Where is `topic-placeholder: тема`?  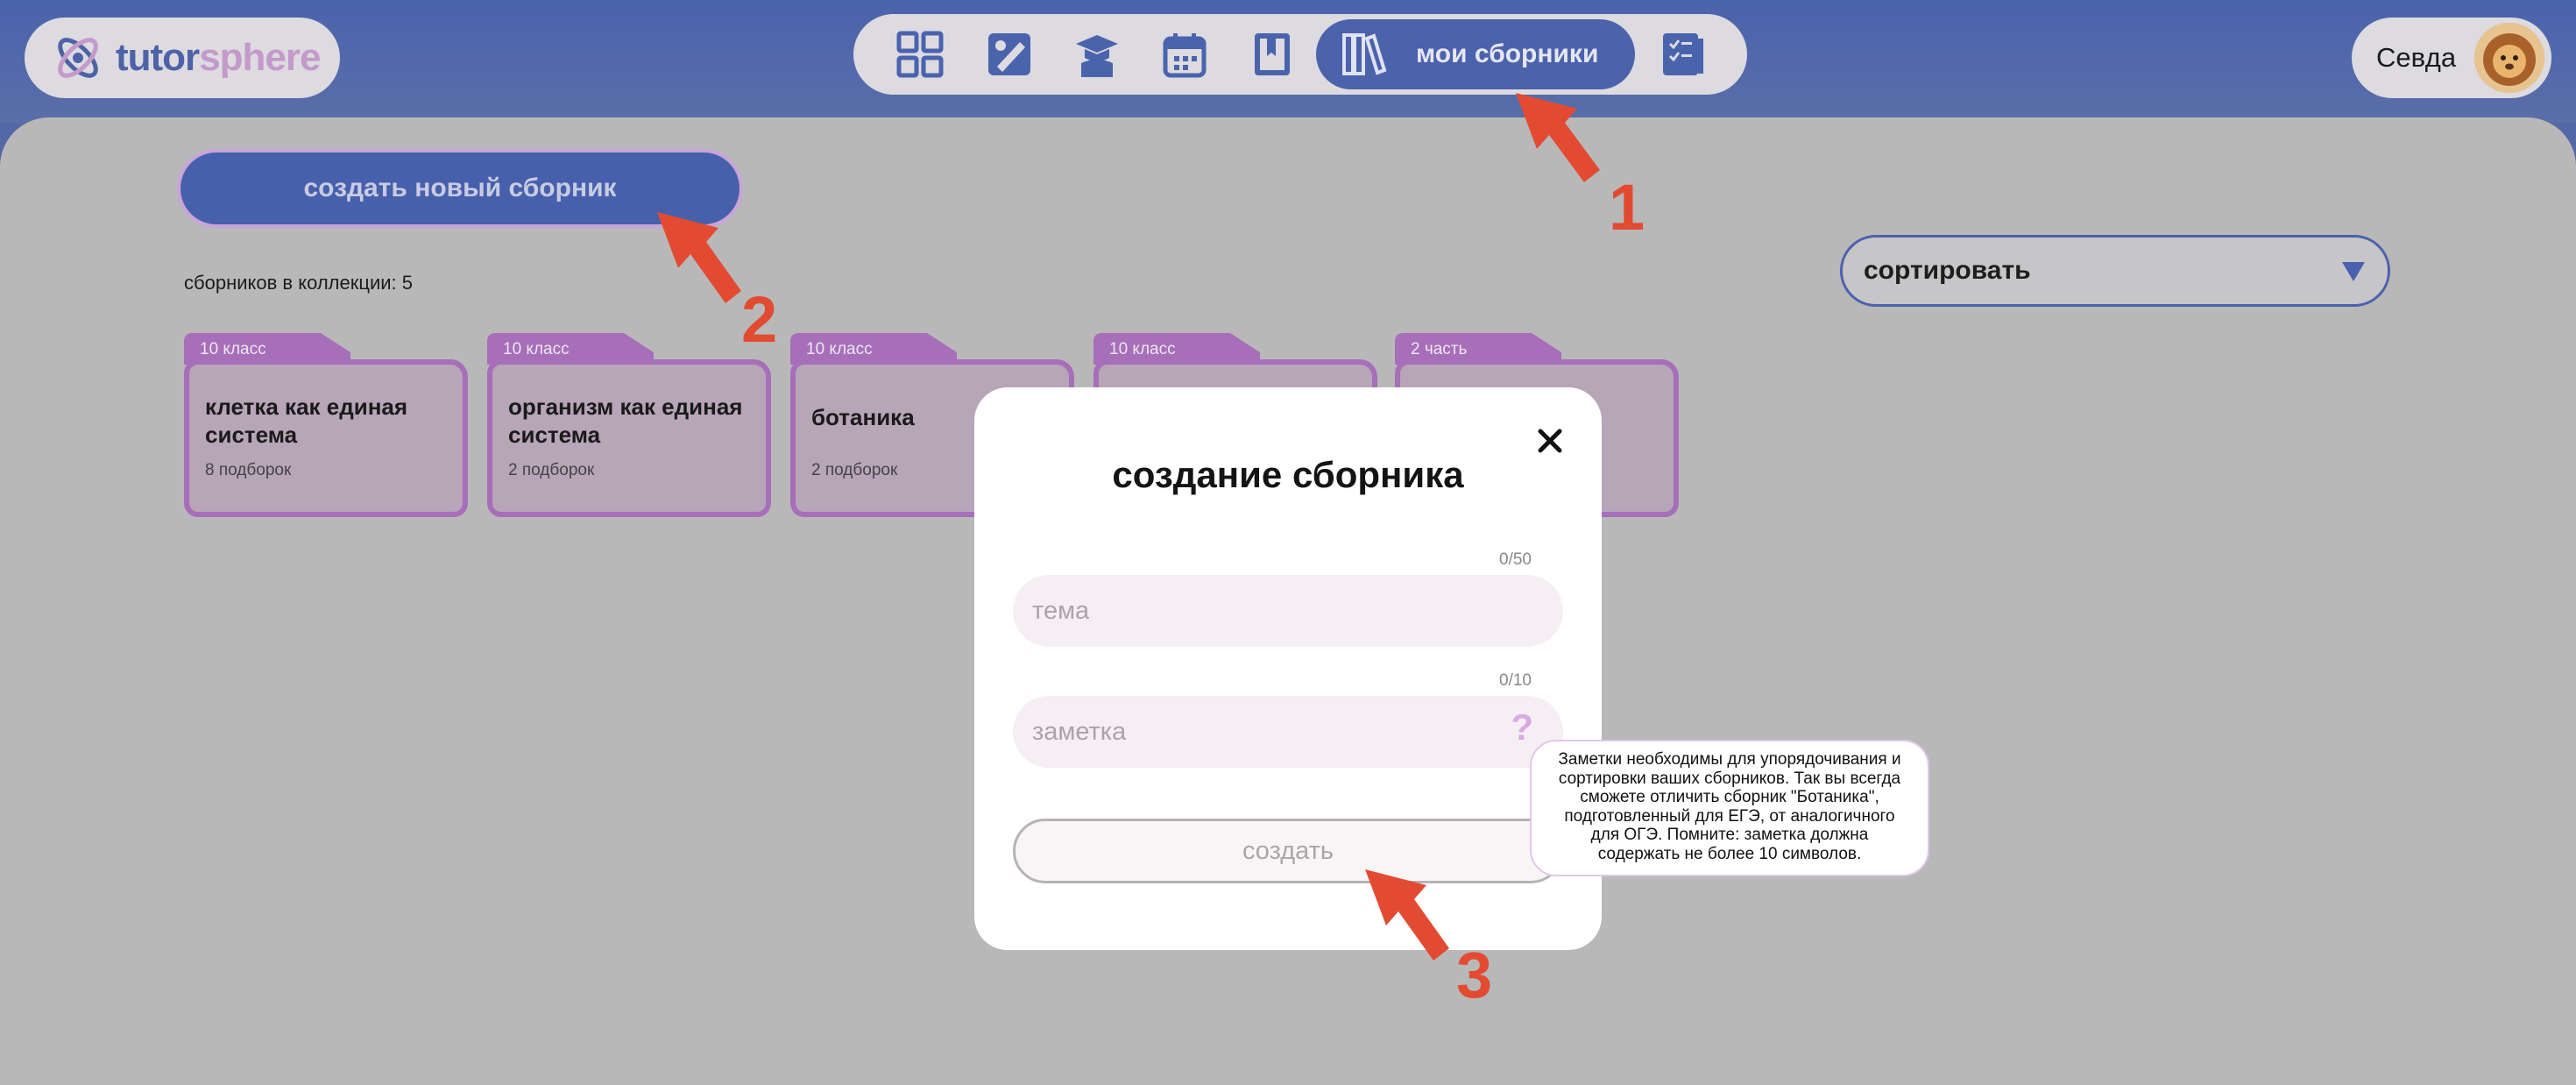
topic-placeholder: тема is located at coordinates (1061, 611).